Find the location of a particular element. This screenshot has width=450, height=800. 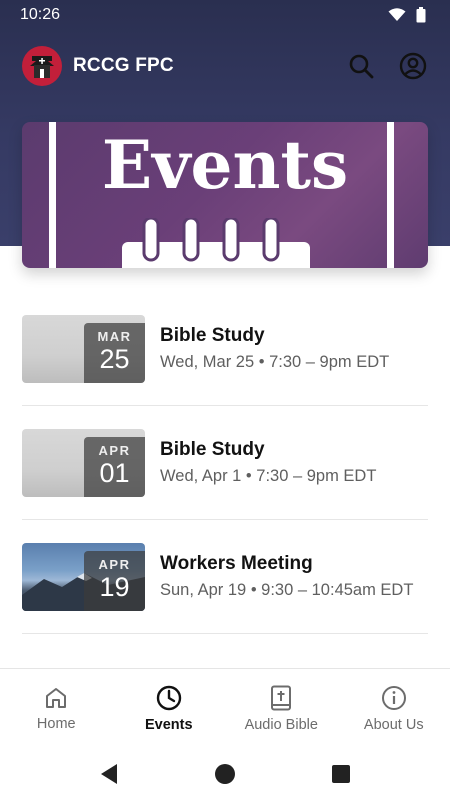

search-button is located at coordinates (361, 66).